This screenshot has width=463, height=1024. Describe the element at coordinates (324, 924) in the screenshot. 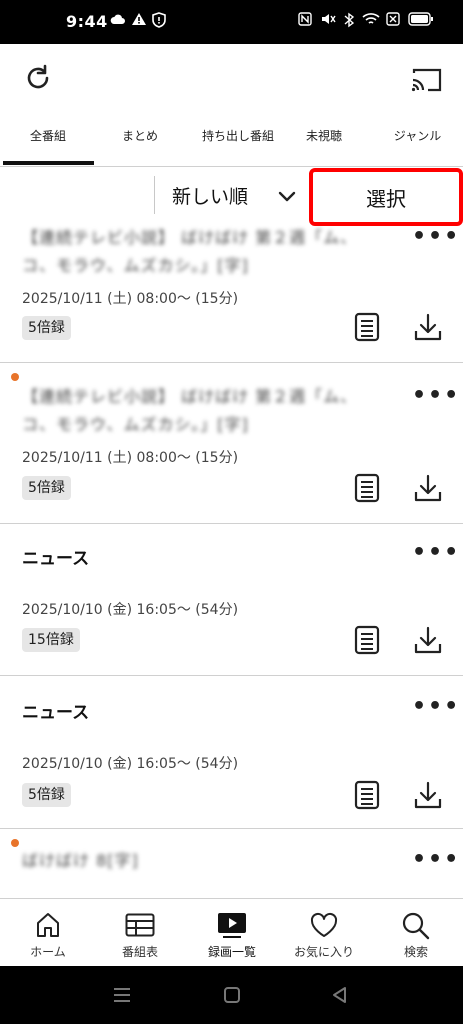

I see `heart-icon` at that location.